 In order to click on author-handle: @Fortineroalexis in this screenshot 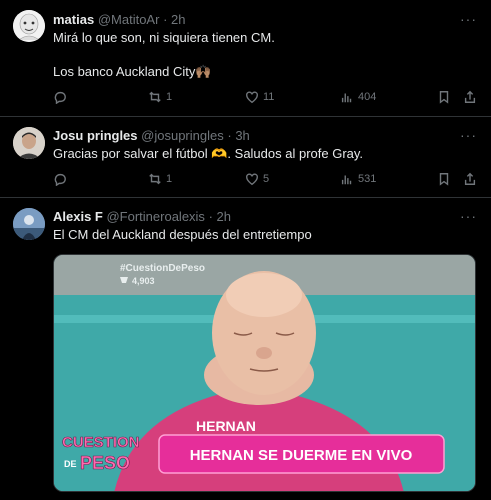, I will do `click(155, 216)`.